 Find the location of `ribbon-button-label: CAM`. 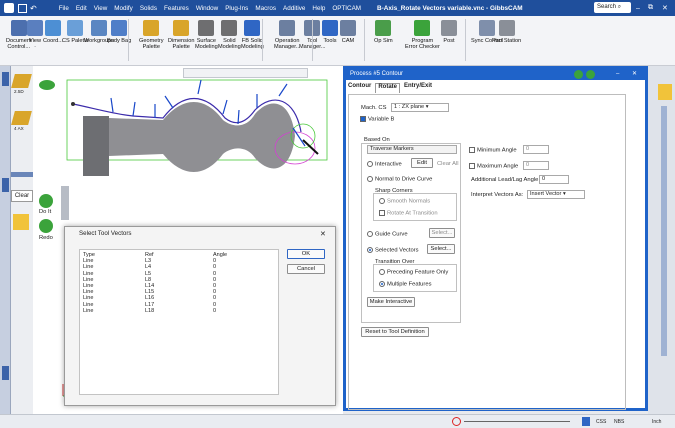

ribbon-button-label: CAM is located at coordinates (348, 41).